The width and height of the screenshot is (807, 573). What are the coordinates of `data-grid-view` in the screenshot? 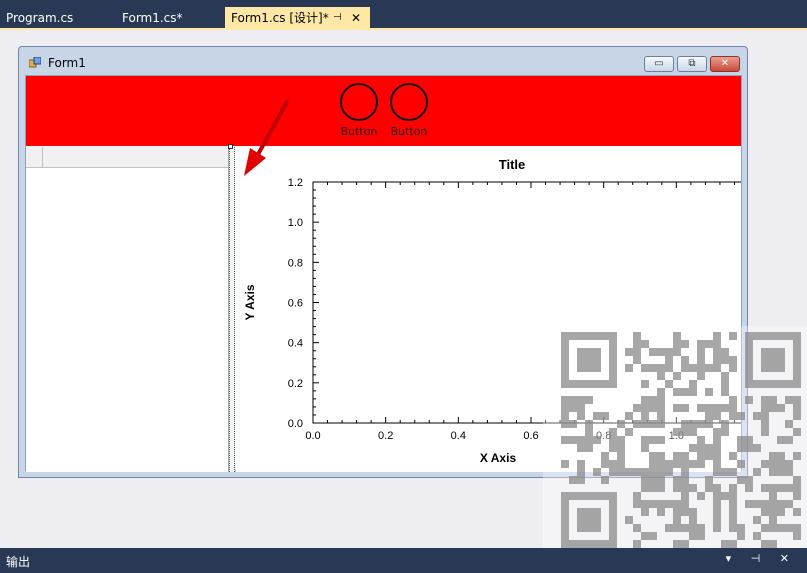 It's located at (127, 309).